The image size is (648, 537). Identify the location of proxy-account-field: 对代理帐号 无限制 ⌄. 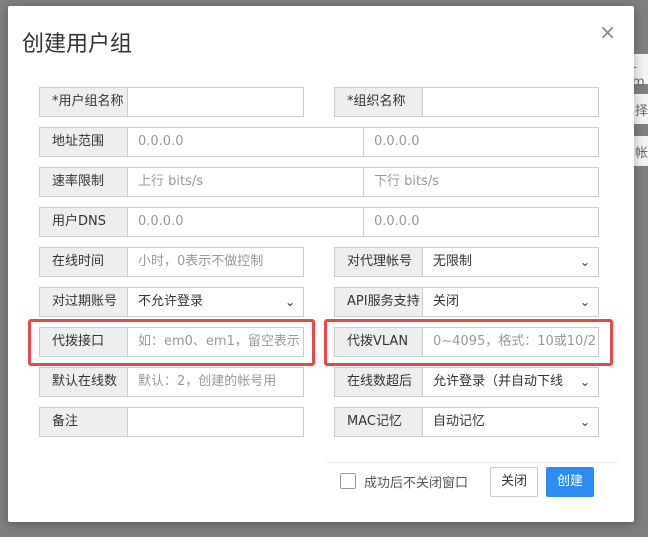
(466, 262).